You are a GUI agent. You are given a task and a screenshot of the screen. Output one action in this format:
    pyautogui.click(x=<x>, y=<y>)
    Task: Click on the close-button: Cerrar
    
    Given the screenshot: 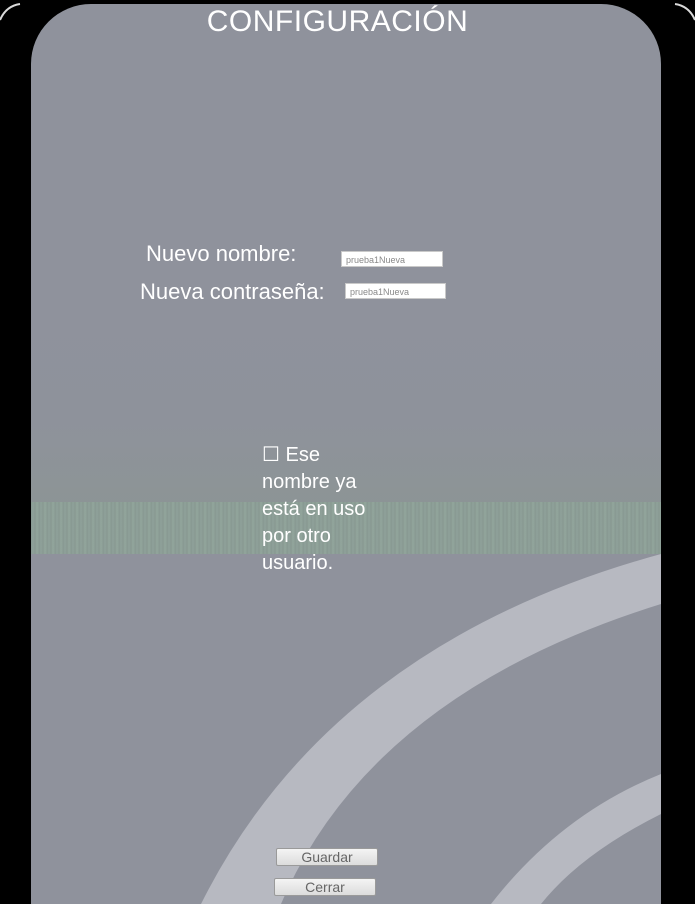 What is the action you would take?
    pyautogui.click(x=325, y=887)
    